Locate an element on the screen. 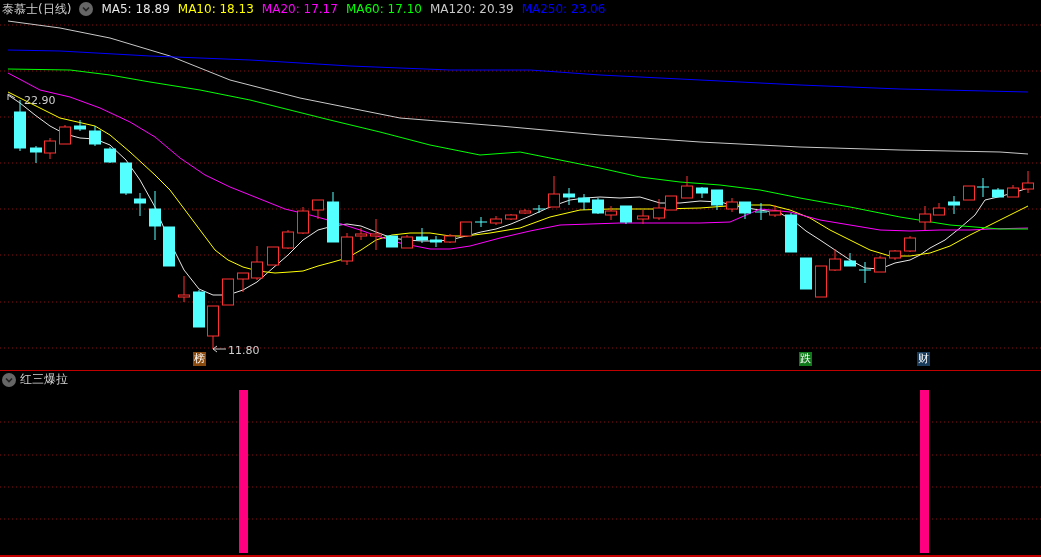 The image size is (1041, 557). moving-average-value: MA120: 20.39 is located at coordinates (471, 9).